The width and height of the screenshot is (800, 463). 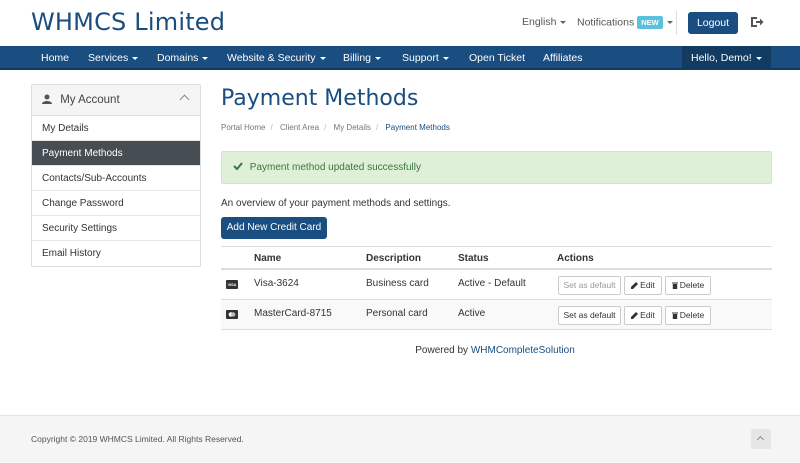 I want to click on breadcrumb-portal-home: Portal Home, so click(x=243, y=127).